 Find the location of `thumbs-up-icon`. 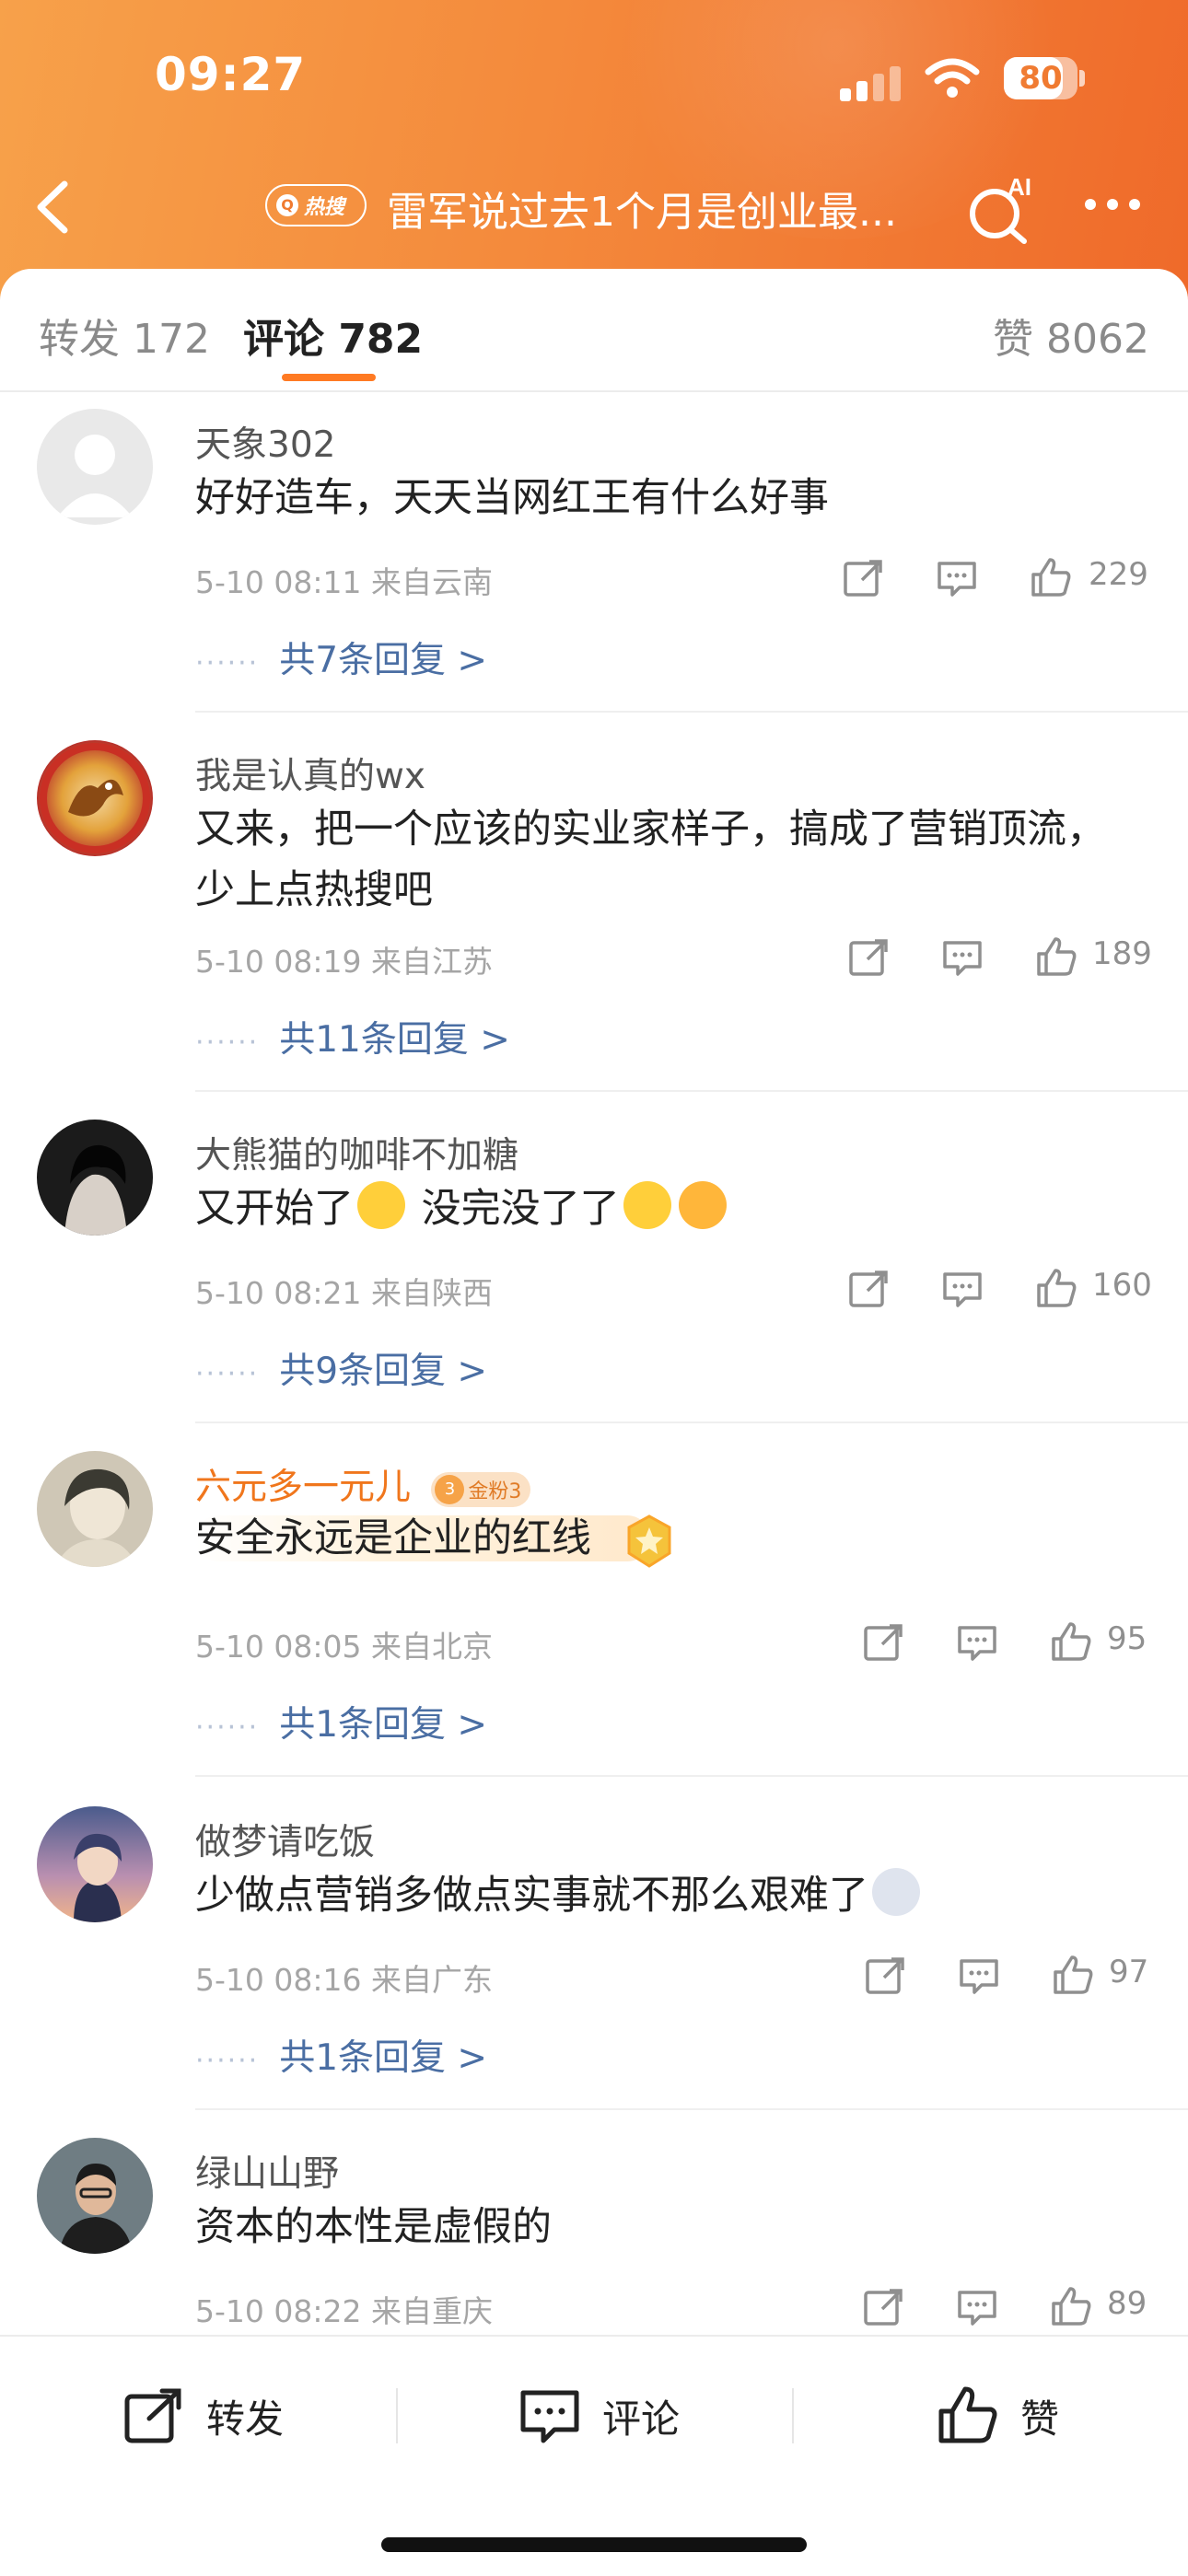

thumbs-up-icon is located at coordinates (967, 2414).